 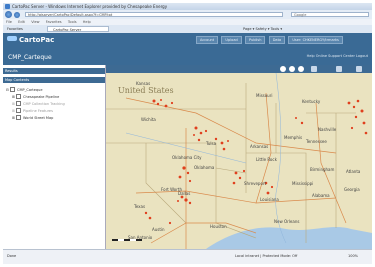 I want to click on map-label: Mississippi, so click(x=302, y=183).